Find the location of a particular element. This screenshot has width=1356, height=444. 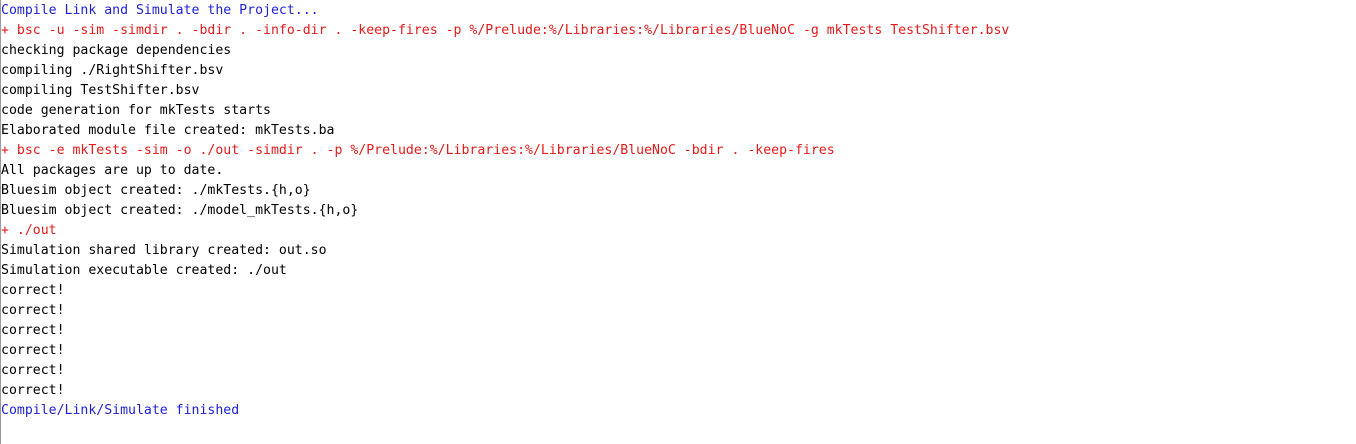

console-line-output: Bluesim object created: ./mkTests.{h,o} is located at coordinates (156, 190).